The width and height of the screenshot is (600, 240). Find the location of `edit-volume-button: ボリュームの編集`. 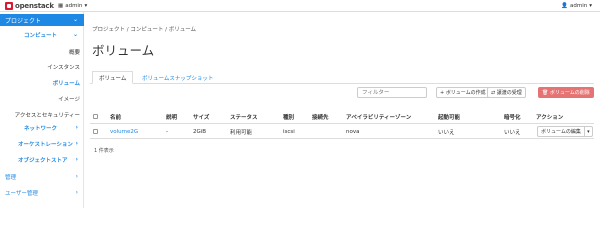

edit-volume-button: ボリュームの編集 is located at coordinates (561, 131).